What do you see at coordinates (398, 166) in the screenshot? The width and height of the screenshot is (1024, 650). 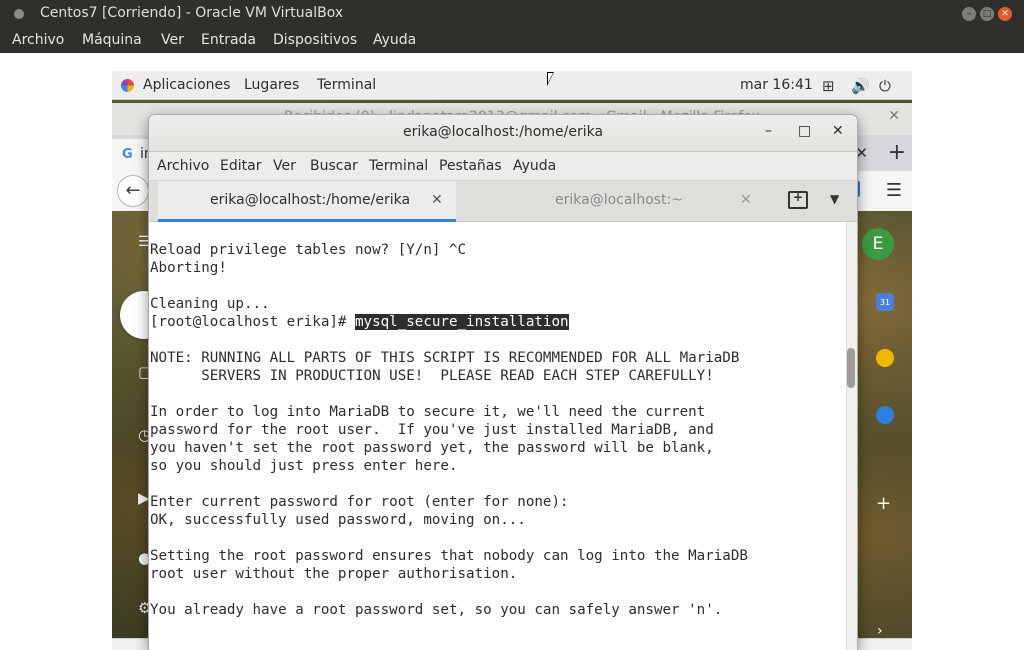 I see `menu-terminal: Terminal` at bounding box center [398, 166].